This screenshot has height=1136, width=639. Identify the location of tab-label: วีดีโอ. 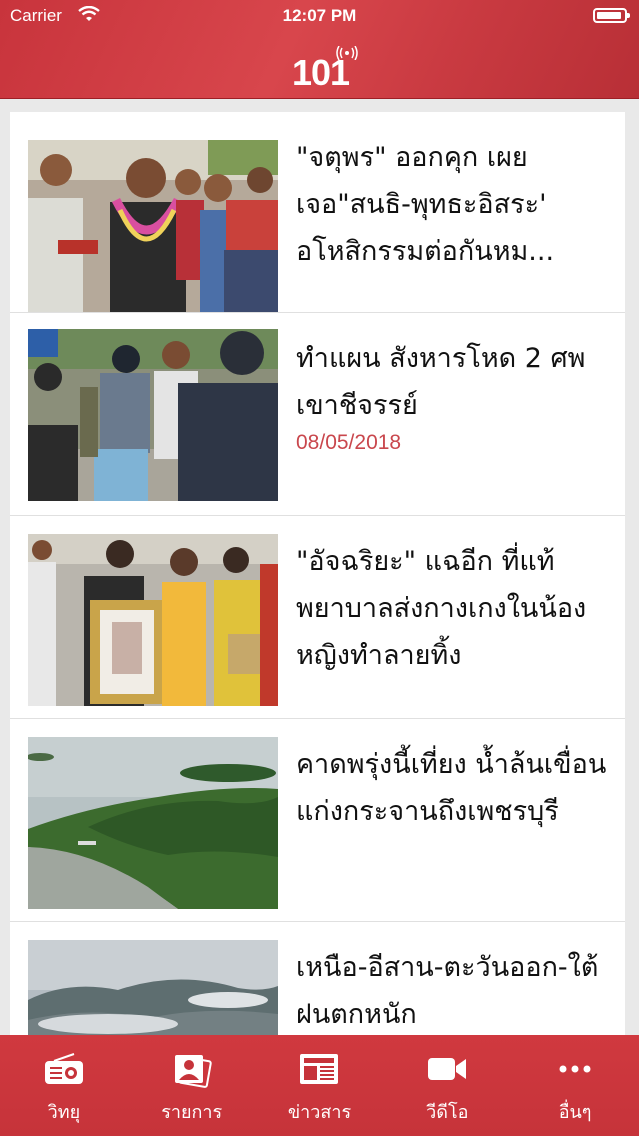
(447, 1112).